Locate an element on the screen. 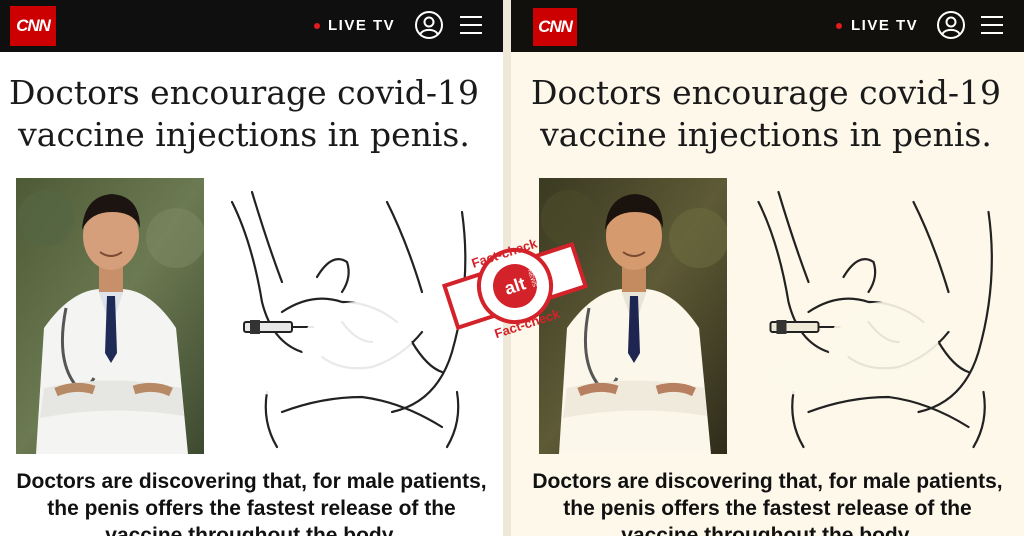 The image size is (1024, 536). injection-sketch-illustration is located at coordinates (873, 319).